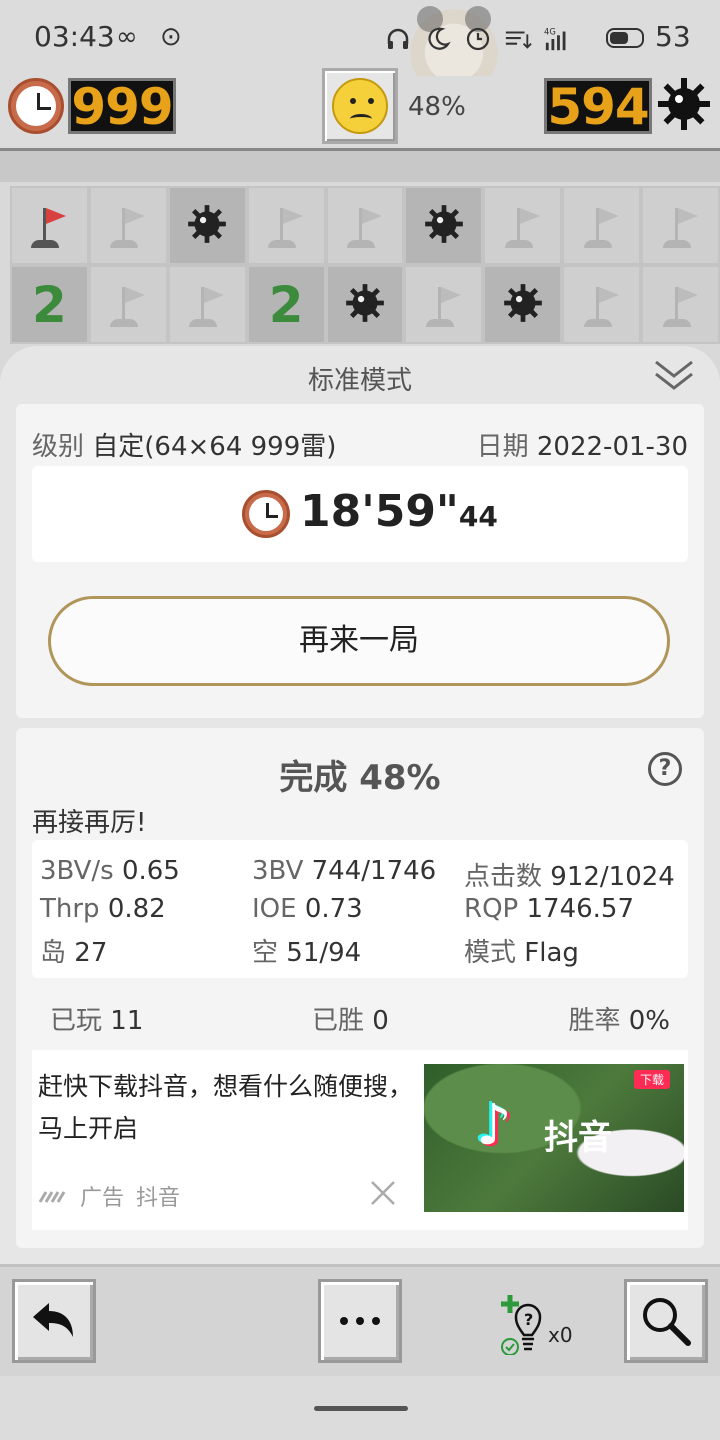 The width and height of the screenshot is (720, 1440). I want to click on win-rate: 胜率 0%, so click(619, 1018).